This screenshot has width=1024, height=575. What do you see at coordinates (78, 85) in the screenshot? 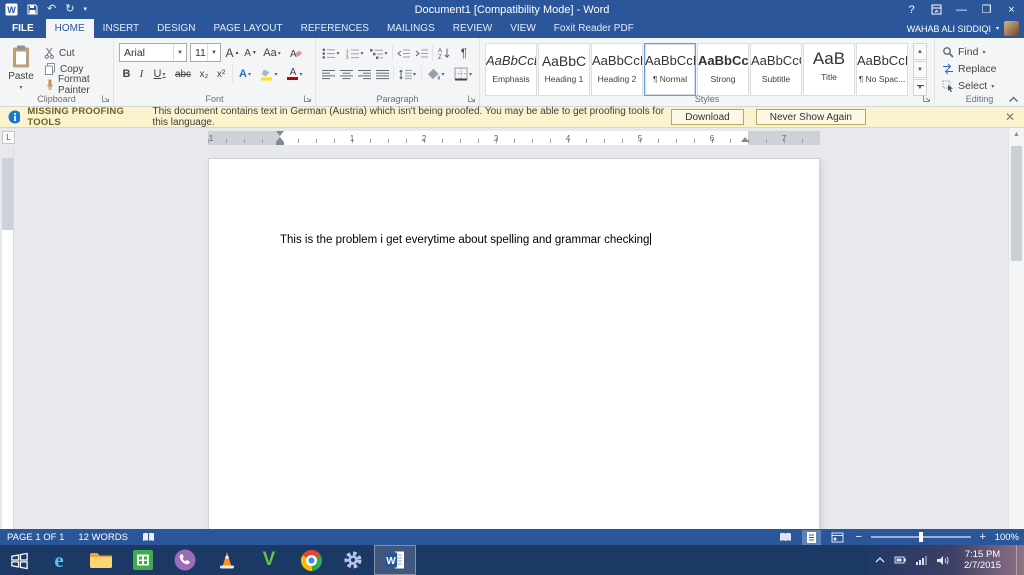
I see `format-painter-button: Format Painter` at bounding box center [78, 85].